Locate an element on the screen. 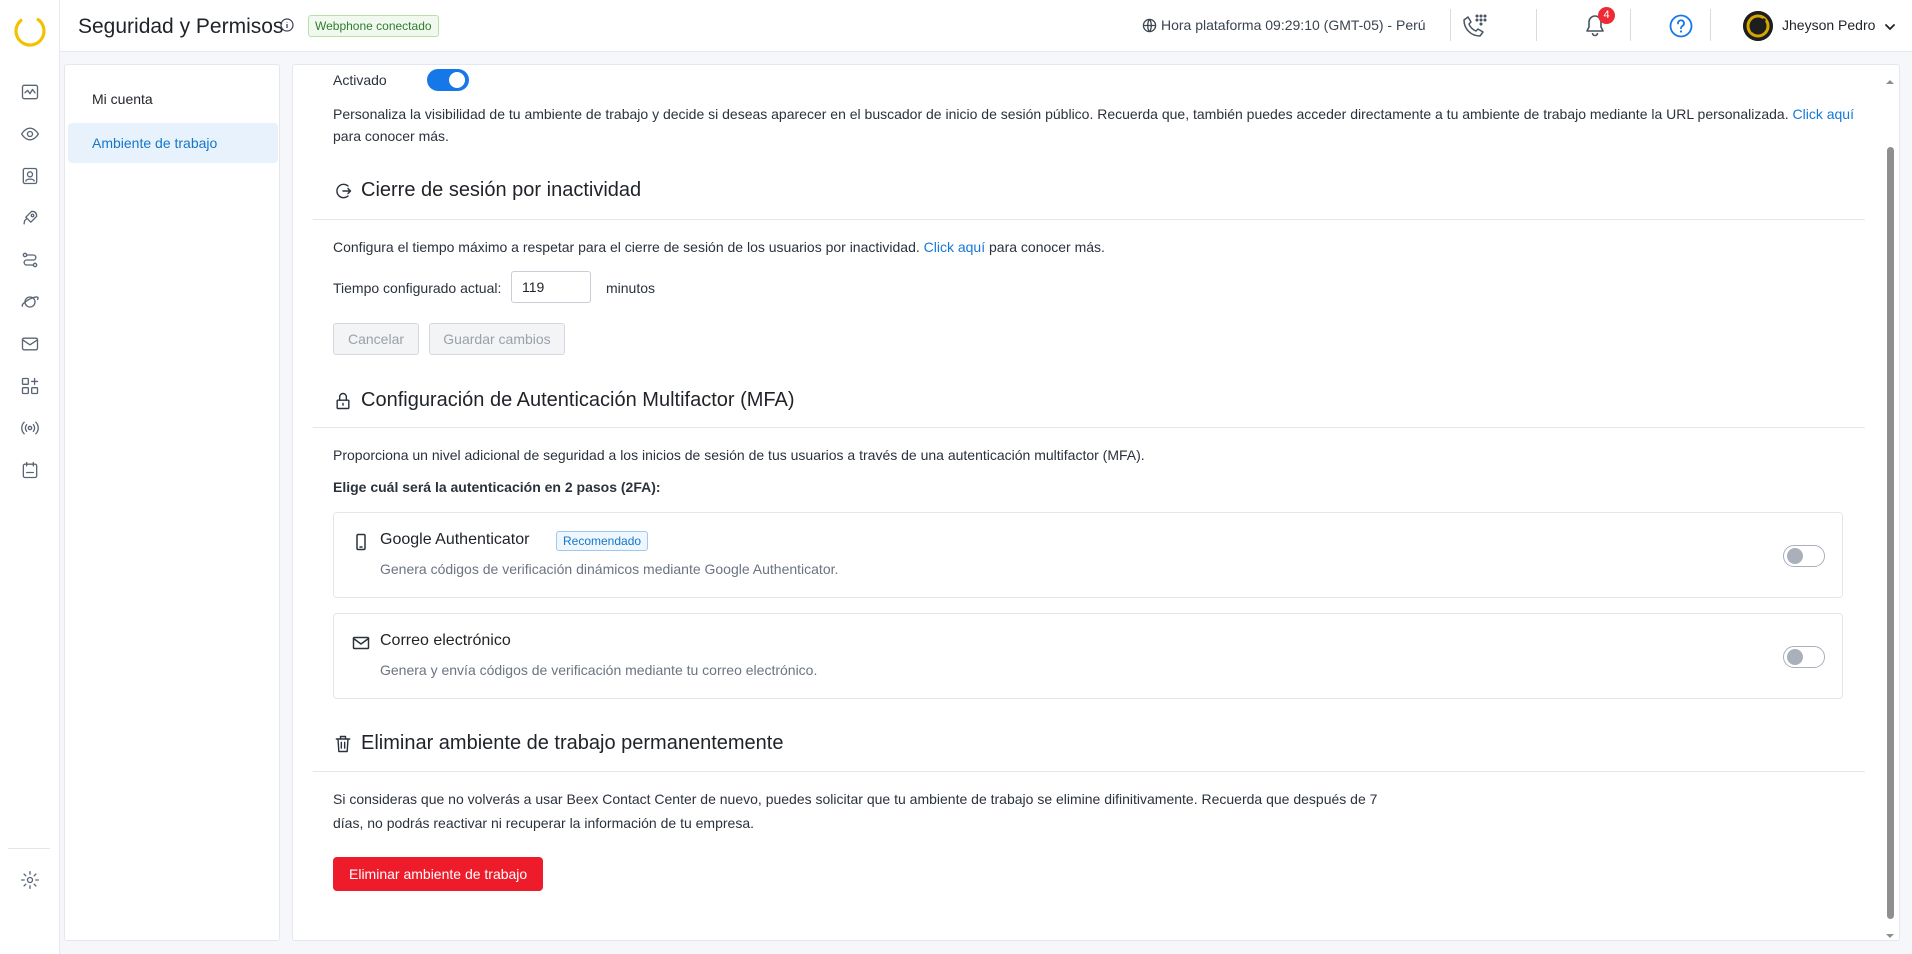 This screenshot has width=1912, height=954. sidebar-item-ambiente-de-trabajo: Ambiente de trabajo is located at coordinates (173, 143).